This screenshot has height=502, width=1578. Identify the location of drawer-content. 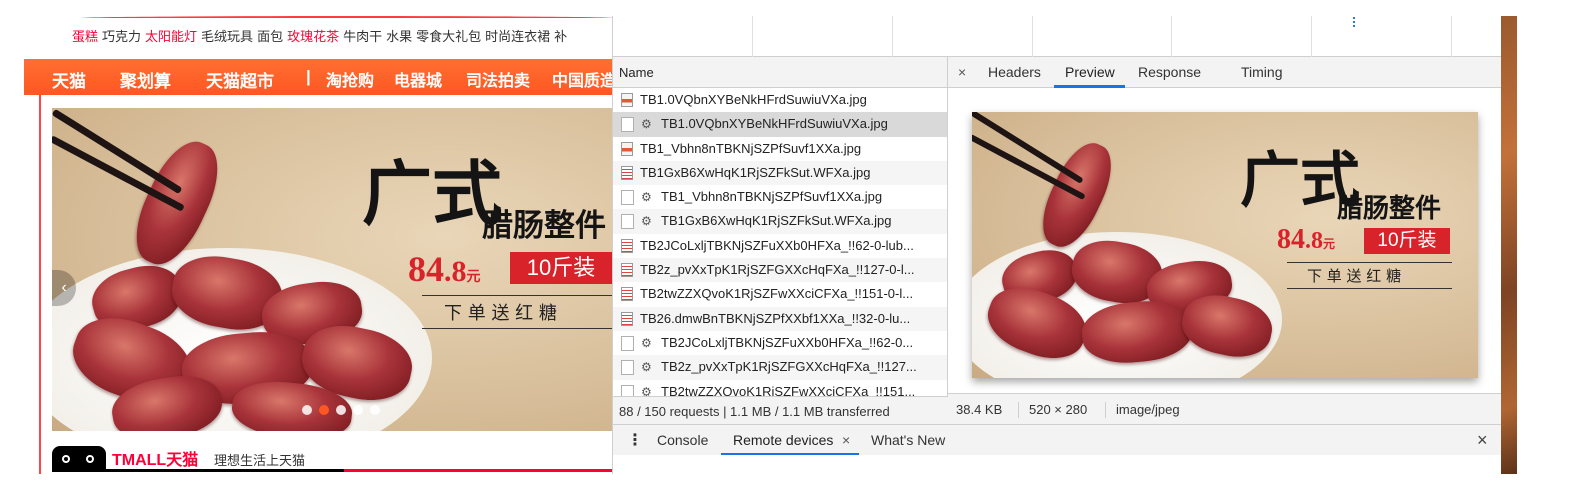
(1057, 464).